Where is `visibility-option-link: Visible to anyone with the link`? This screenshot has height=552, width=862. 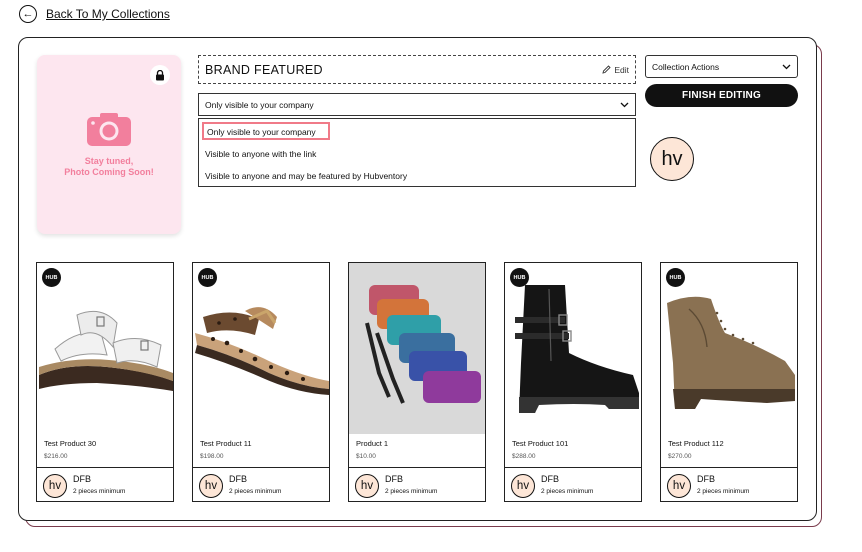
visibility-option-link: Visible to anyone with the link is located at coordinates (260, 154).